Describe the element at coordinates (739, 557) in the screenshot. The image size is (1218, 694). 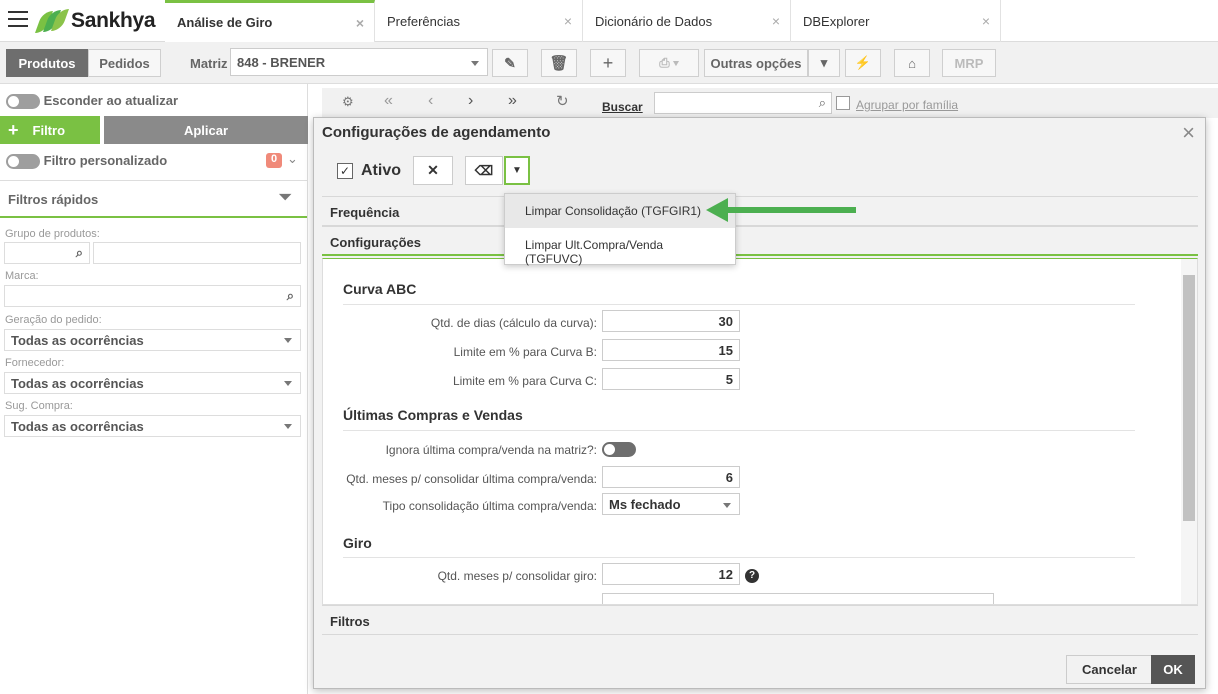
I see `divider` at that location.